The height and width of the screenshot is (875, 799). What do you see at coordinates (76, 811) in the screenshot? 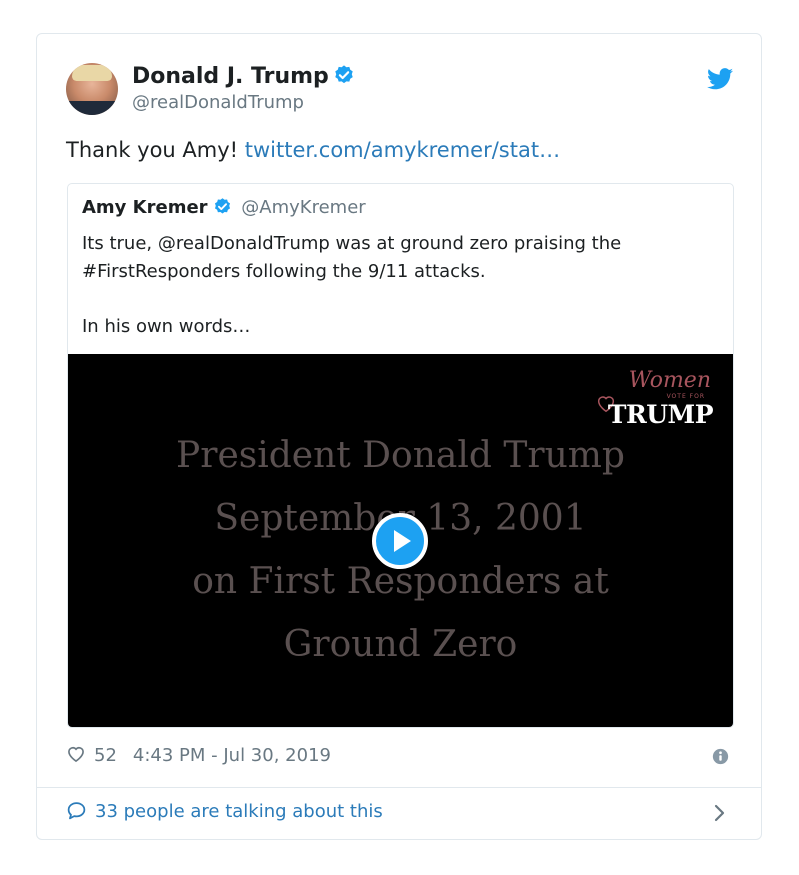
I see `speech-bubble-icon` at bounding box center [76, 811].